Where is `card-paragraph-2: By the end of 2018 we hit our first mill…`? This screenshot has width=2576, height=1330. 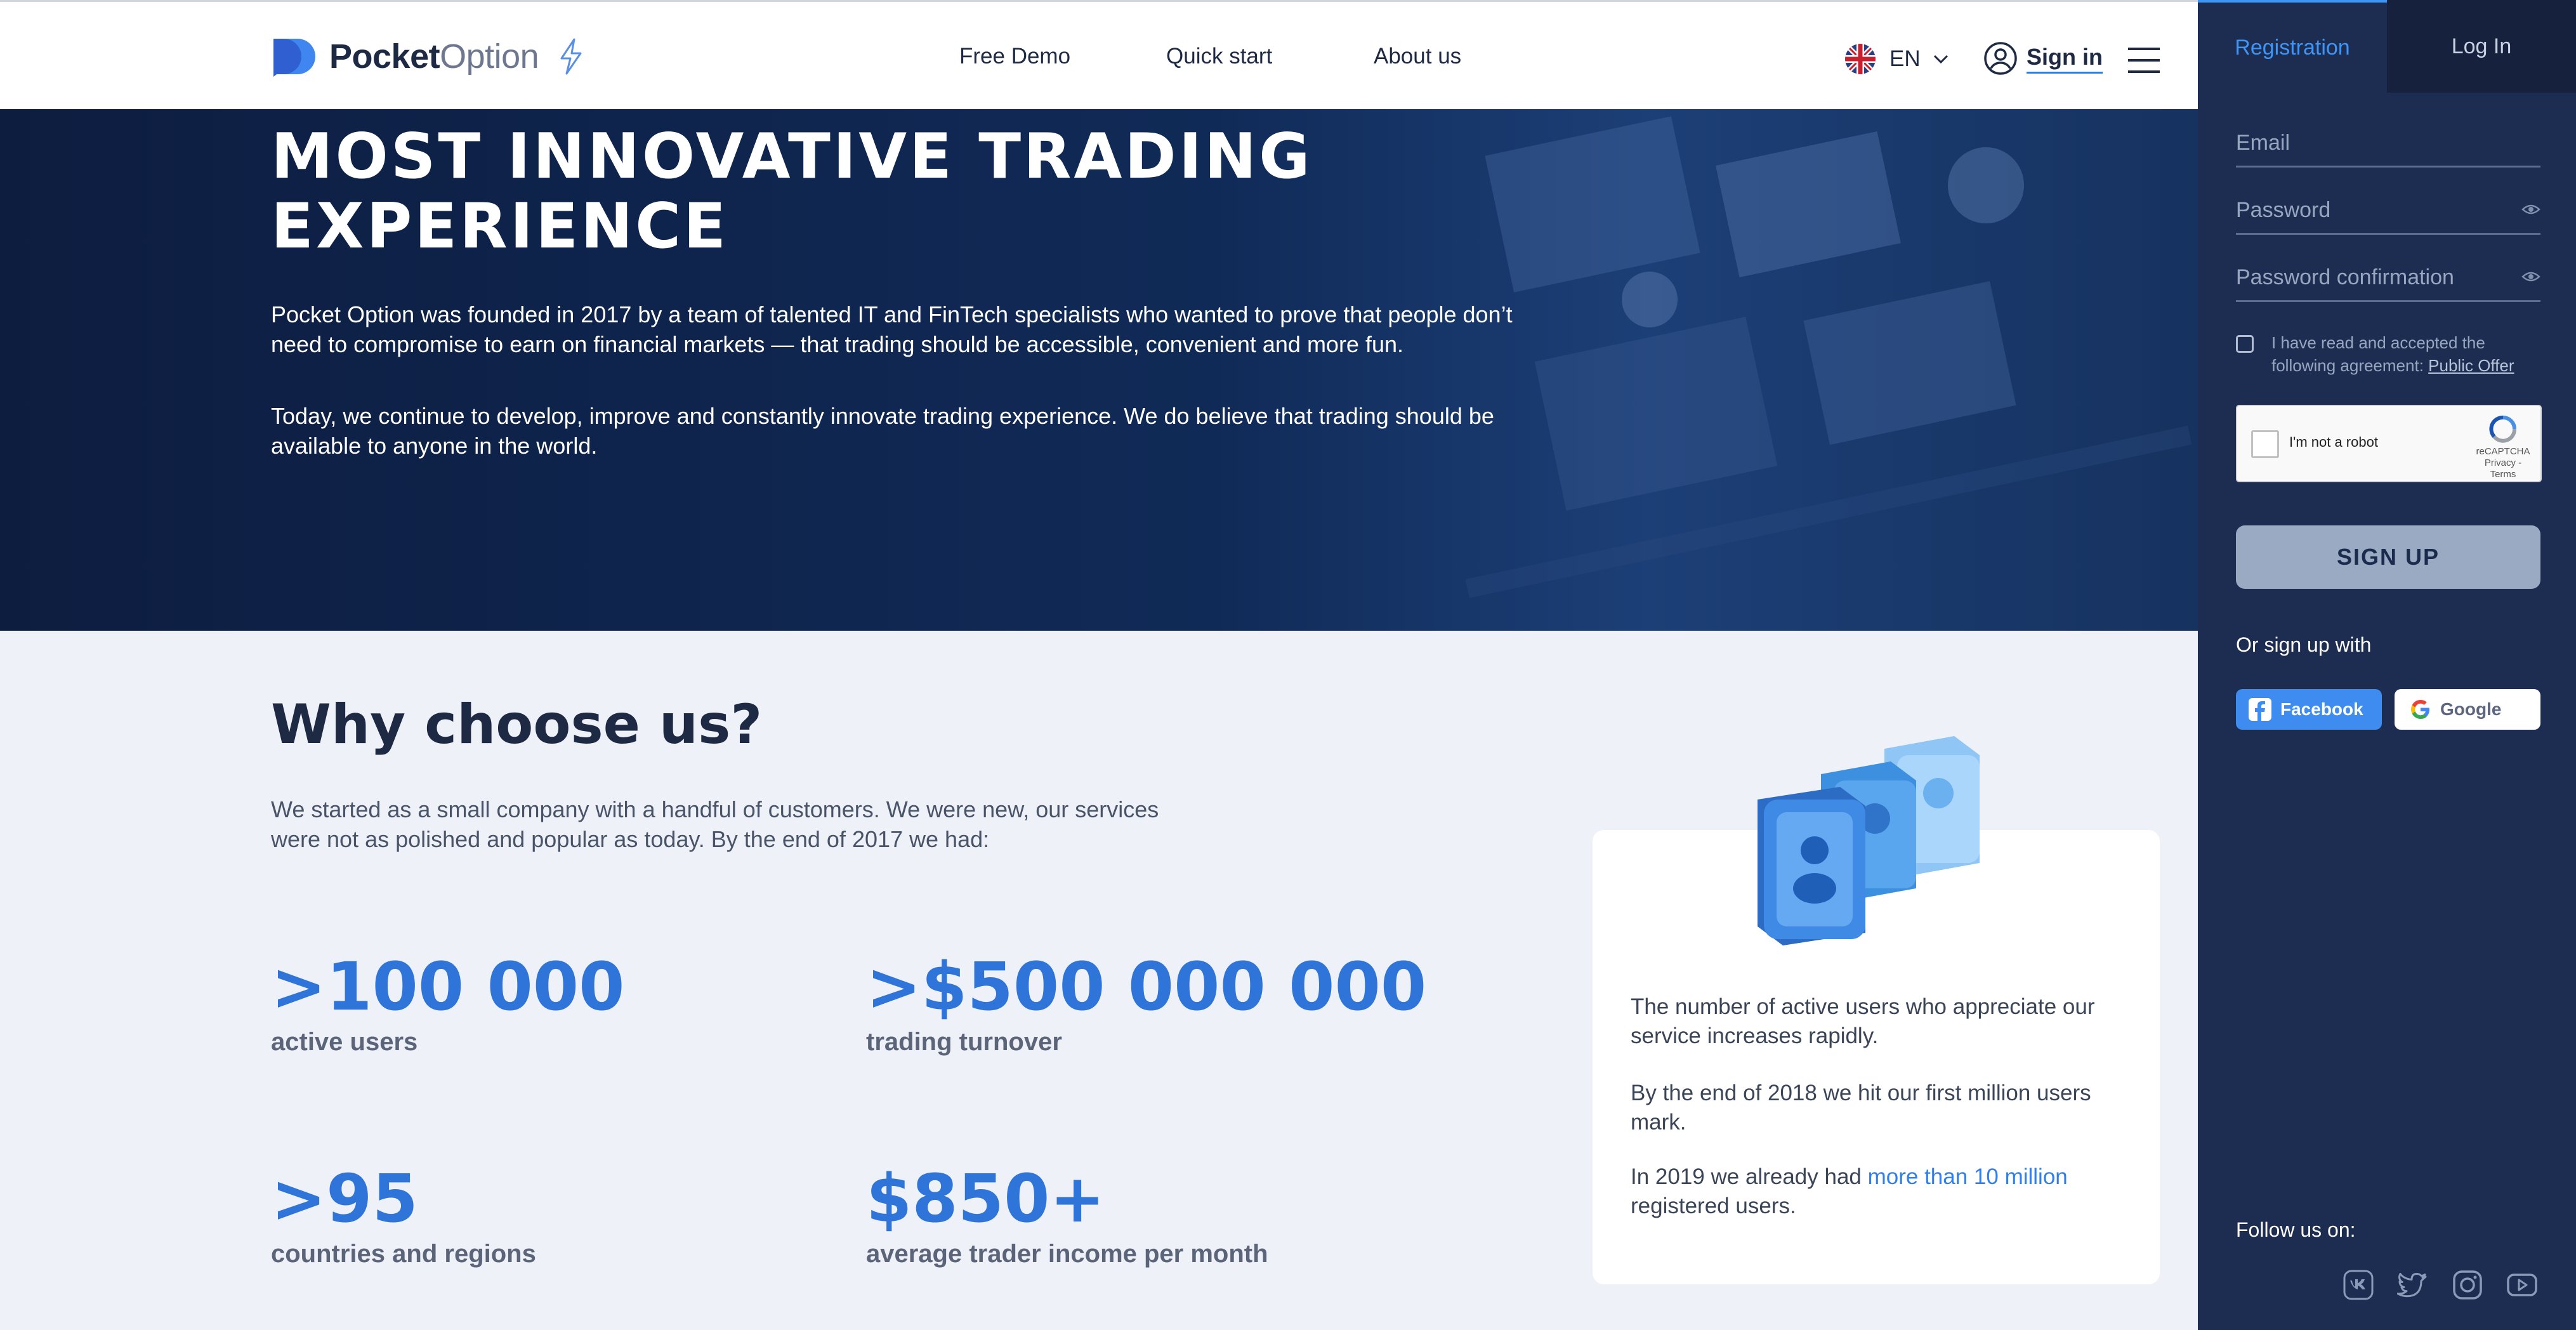
card-paragraph-2: By the end of 2018 we hit our first mill… is located at coordinates (1861, 1108).